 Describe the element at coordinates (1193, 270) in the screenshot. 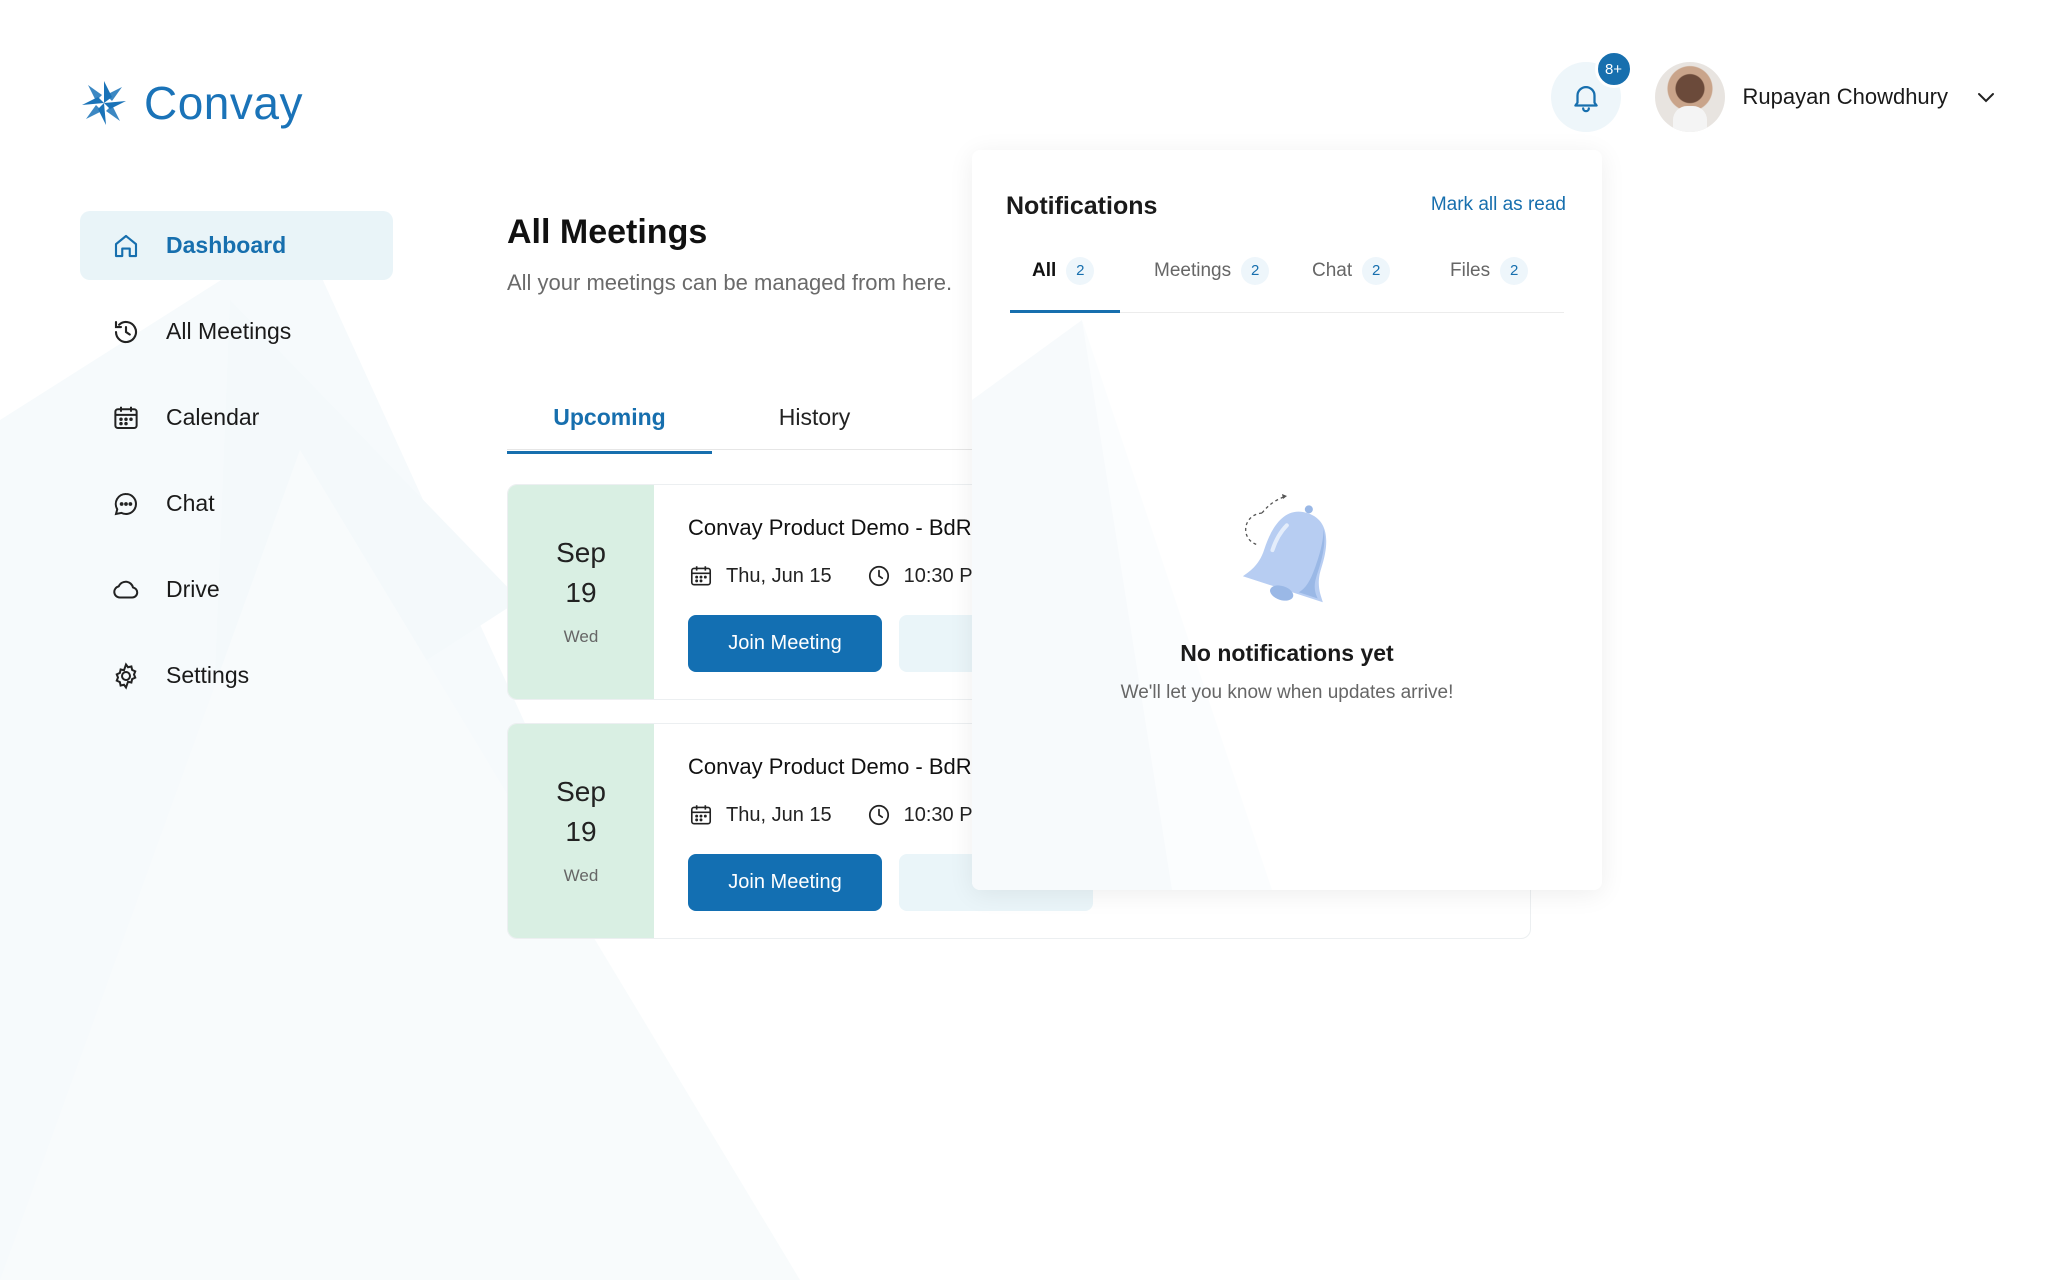

I see `tab-label: Meetings` at that location.